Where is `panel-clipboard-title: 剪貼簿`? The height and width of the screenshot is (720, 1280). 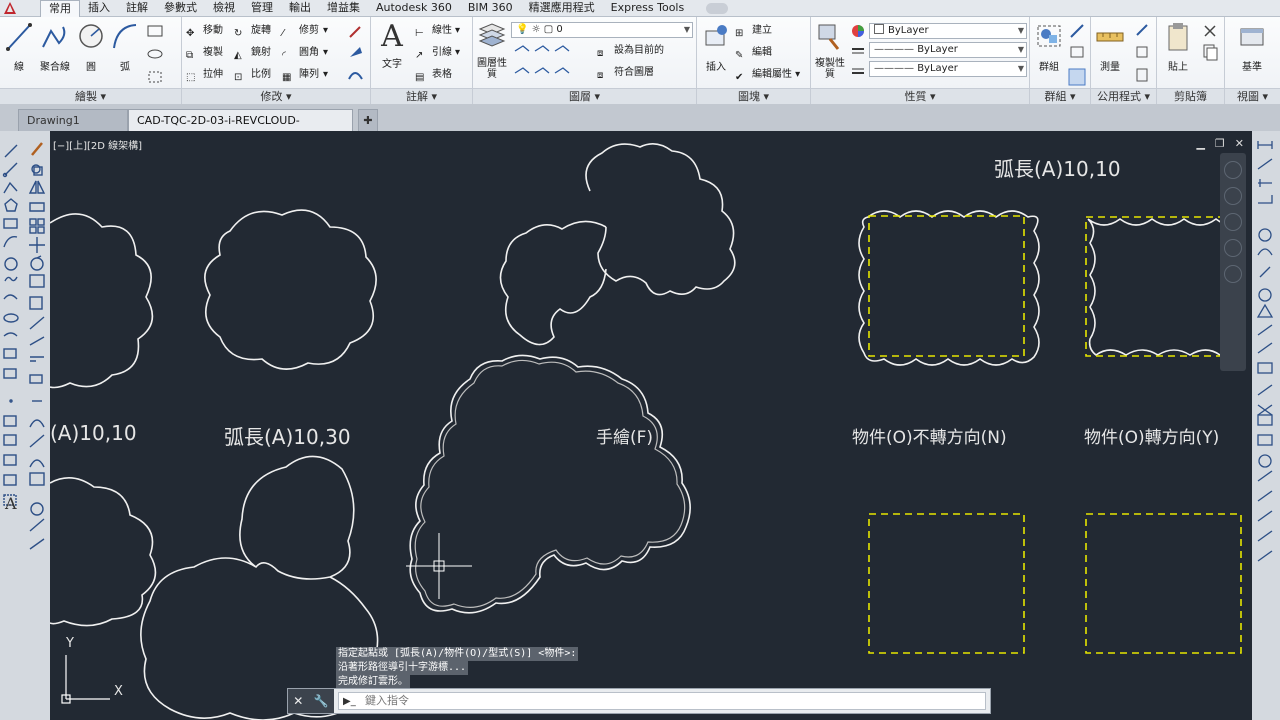
panel-clipboard-title: 剪貼簿 is located at coordinates (1190, 96).